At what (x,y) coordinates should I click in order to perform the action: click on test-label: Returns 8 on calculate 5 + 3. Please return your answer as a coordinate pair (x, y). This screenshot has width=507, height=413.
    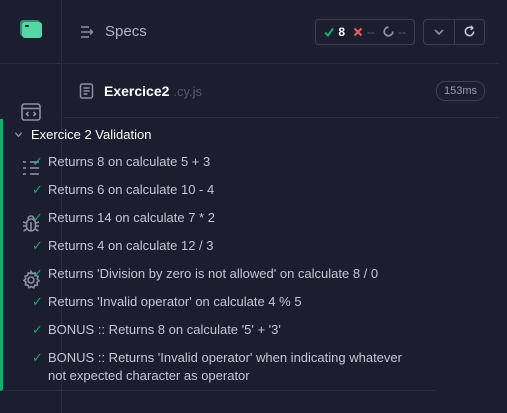
    Looking at the image, I should click on (129, 161).